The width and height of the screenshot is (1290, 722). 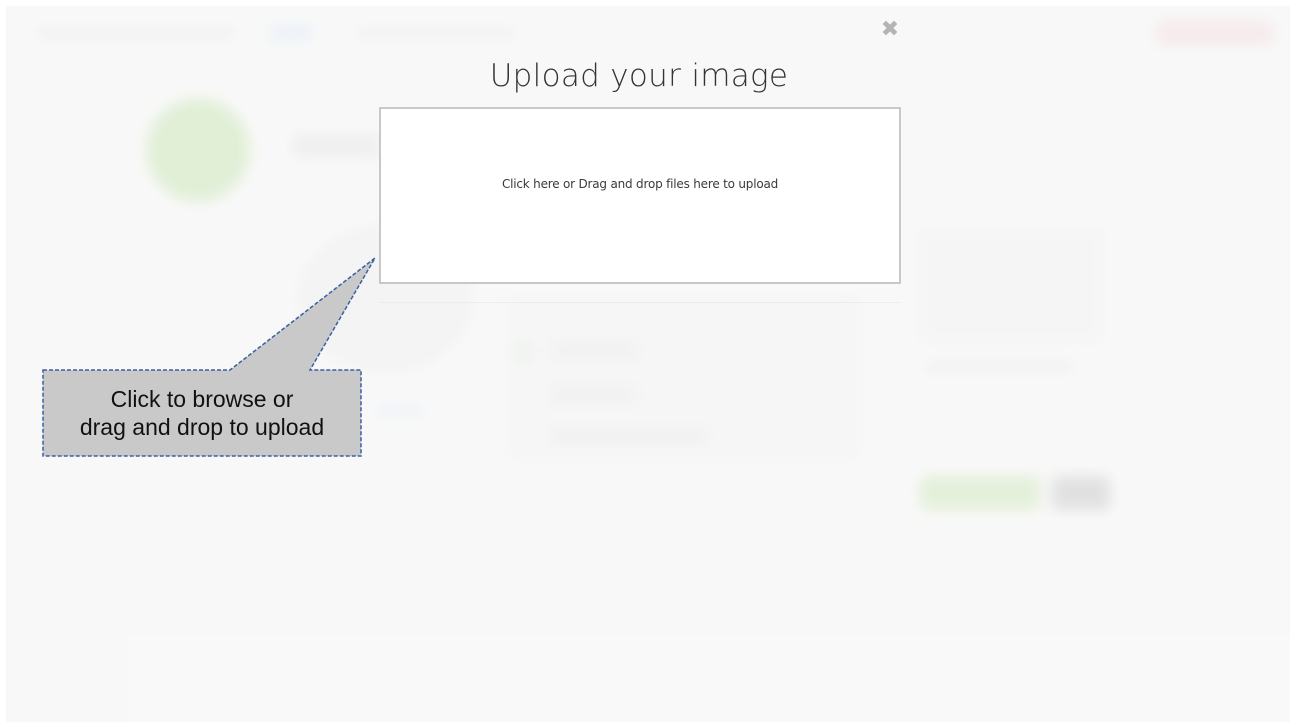 What do you see at coordinates (890, 30) in the screenshot?
I see `close-icon: ✖` at bounding box center [890, 30].